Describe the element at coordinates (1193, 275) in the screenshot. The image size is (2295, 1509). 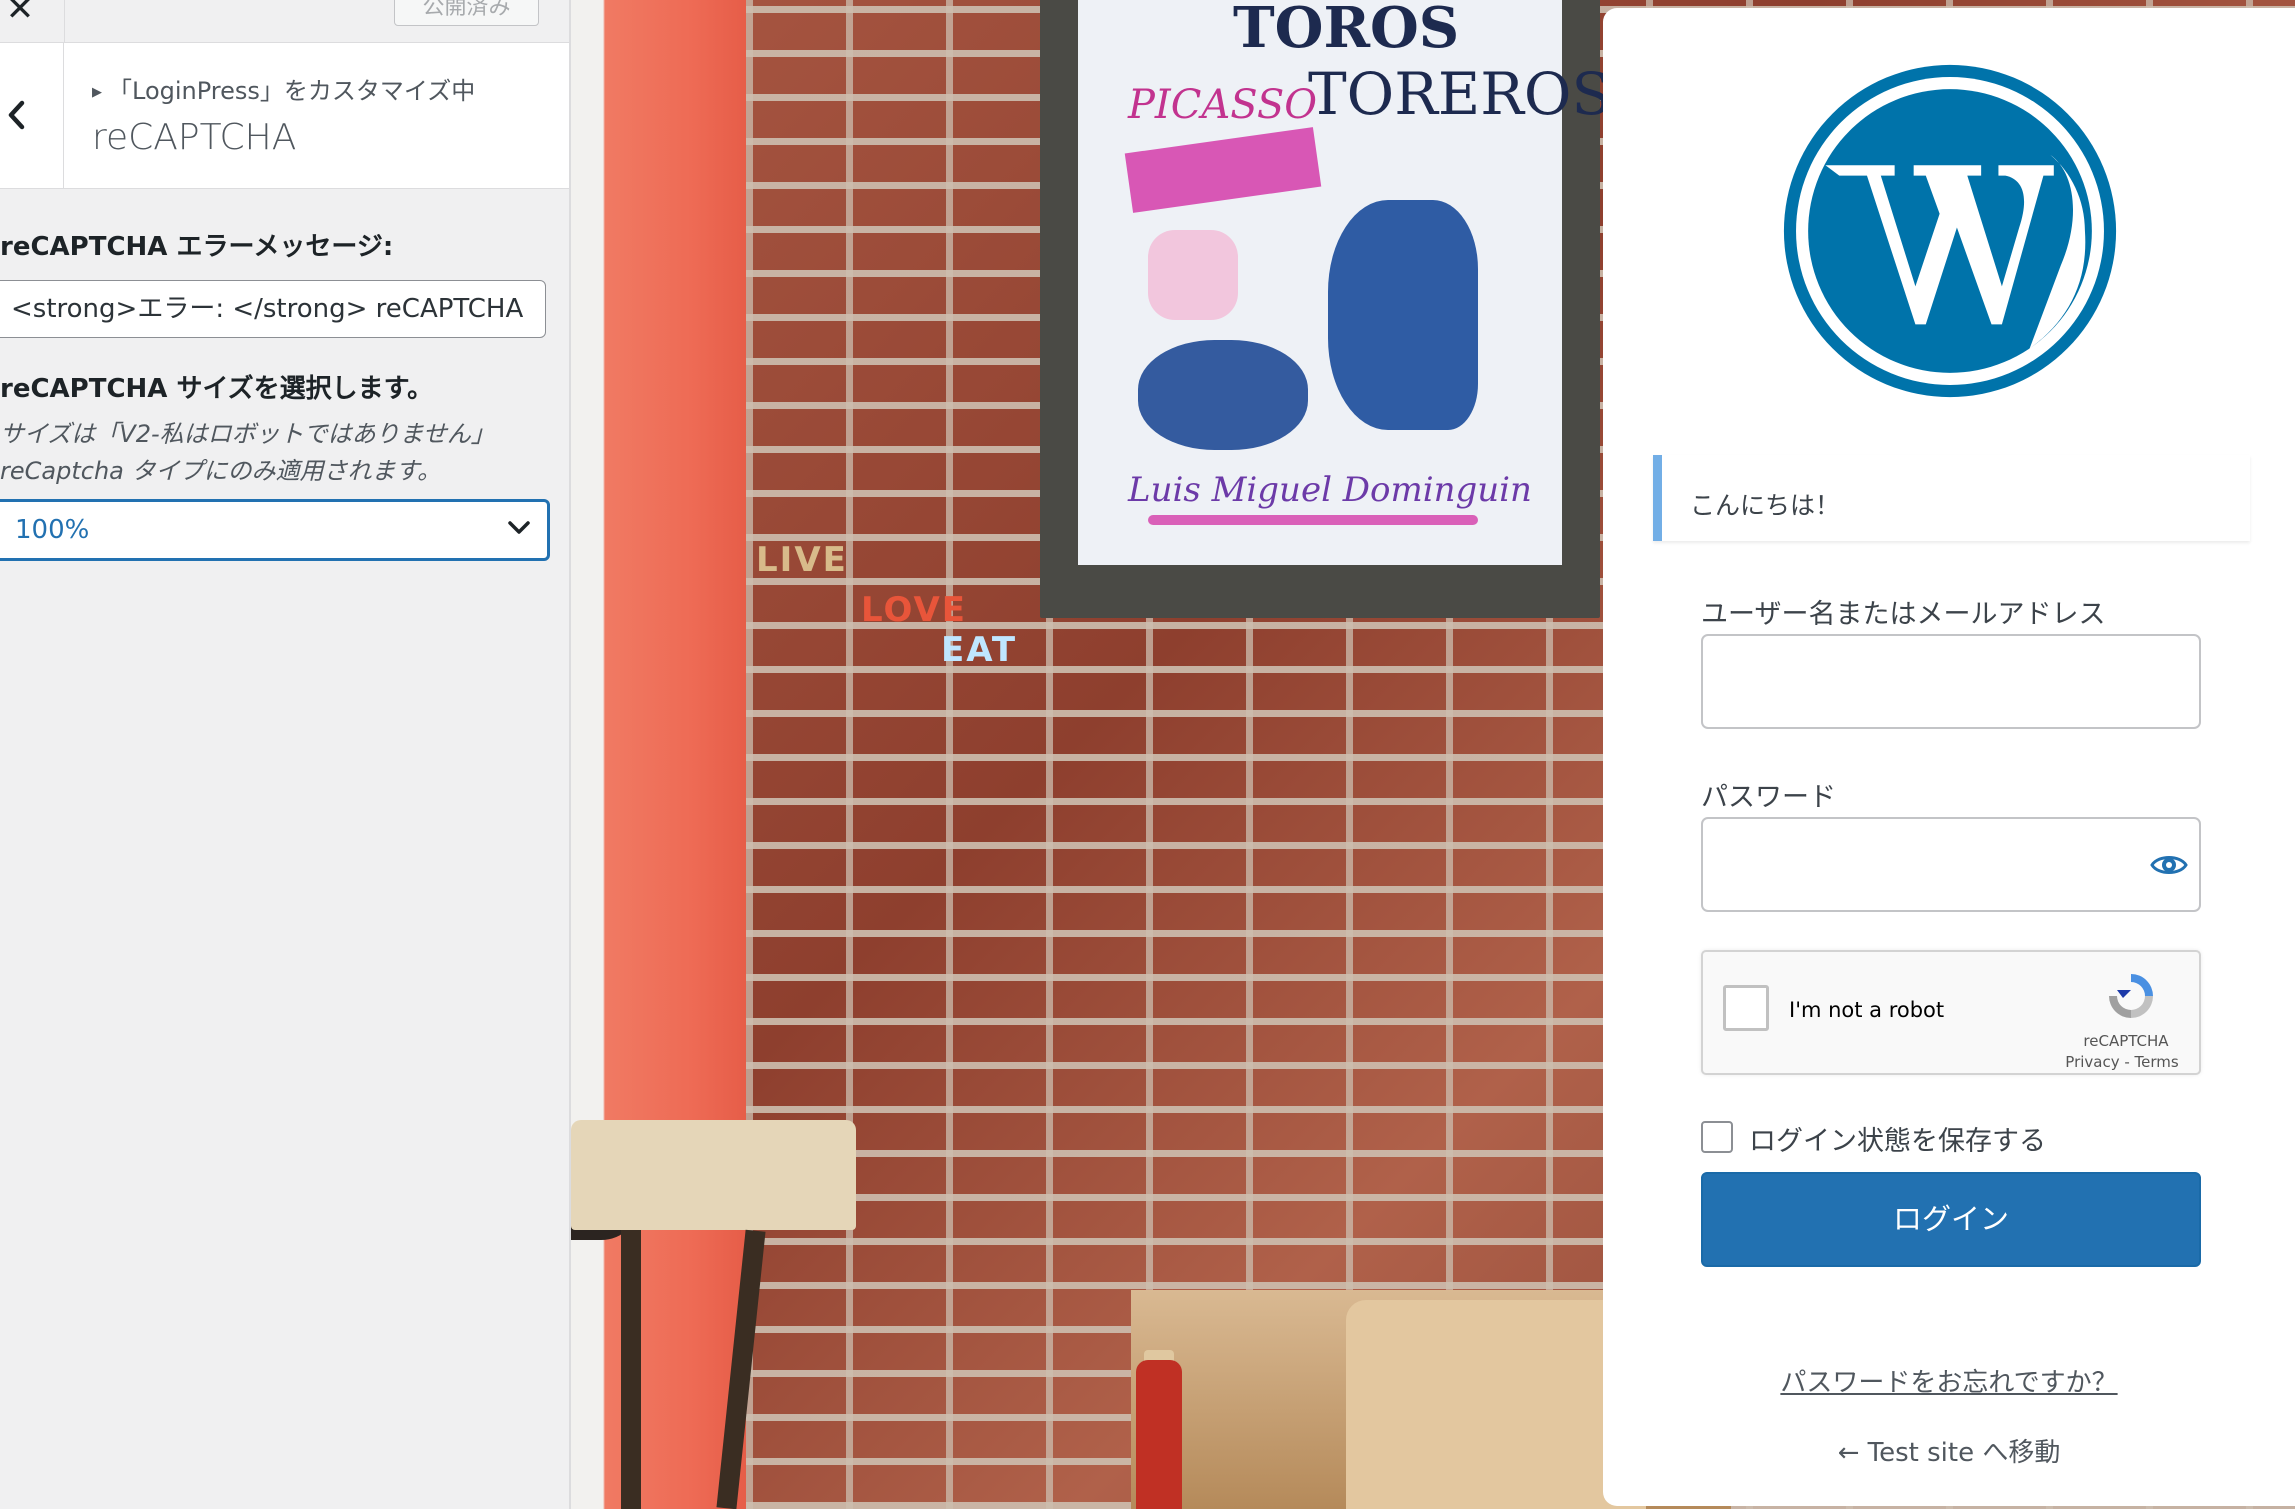
I see `poster-shape` at that location.